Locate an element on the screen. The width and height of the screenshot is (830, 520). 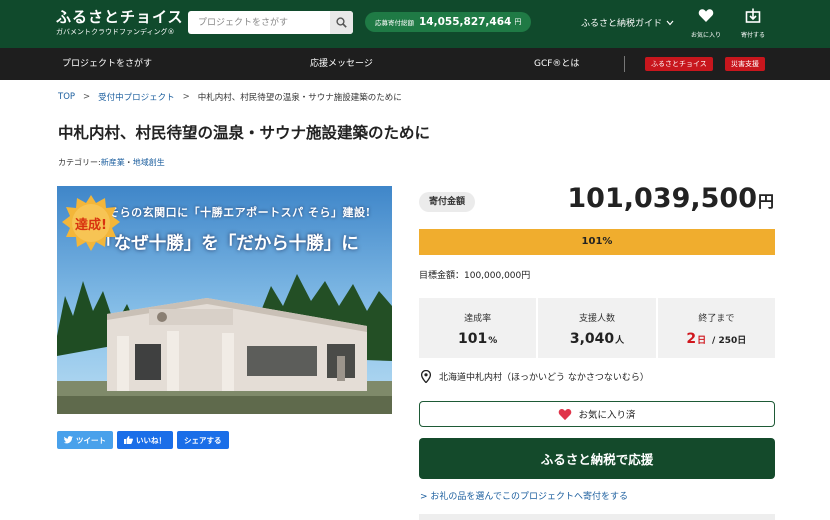
logo-subtitle: ガバメントクラウドファンディング® is located at coordinates (115, 32).